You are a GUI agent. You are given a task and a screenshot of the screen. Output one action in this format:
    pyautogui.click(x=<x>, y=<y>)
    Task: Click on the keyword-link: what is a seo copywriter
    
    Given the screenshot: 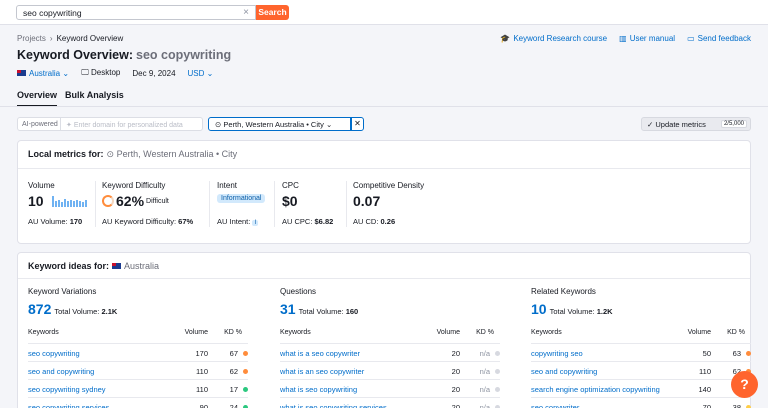 What is the action you would take?
    pyautogui.click(x=320, y=353)
    